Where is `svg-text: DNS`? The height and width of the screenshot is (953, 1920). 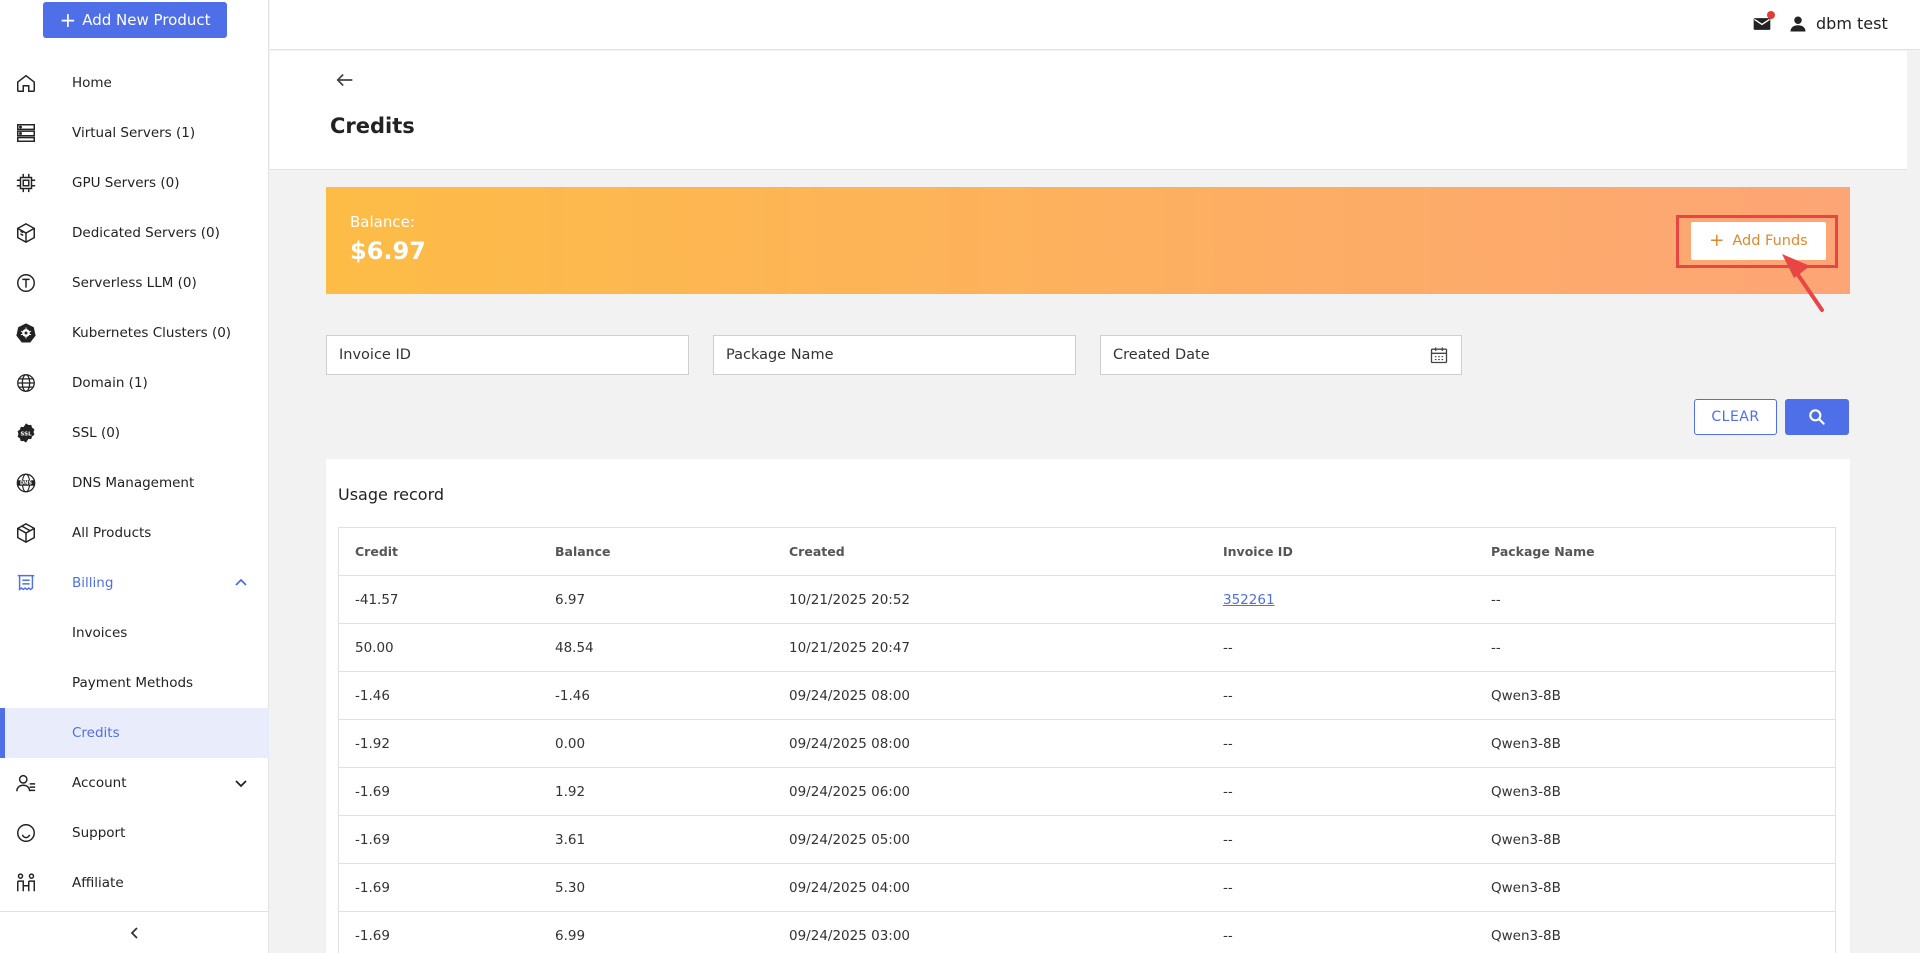 svg-text: DNS is located at coordinates (26, 484).